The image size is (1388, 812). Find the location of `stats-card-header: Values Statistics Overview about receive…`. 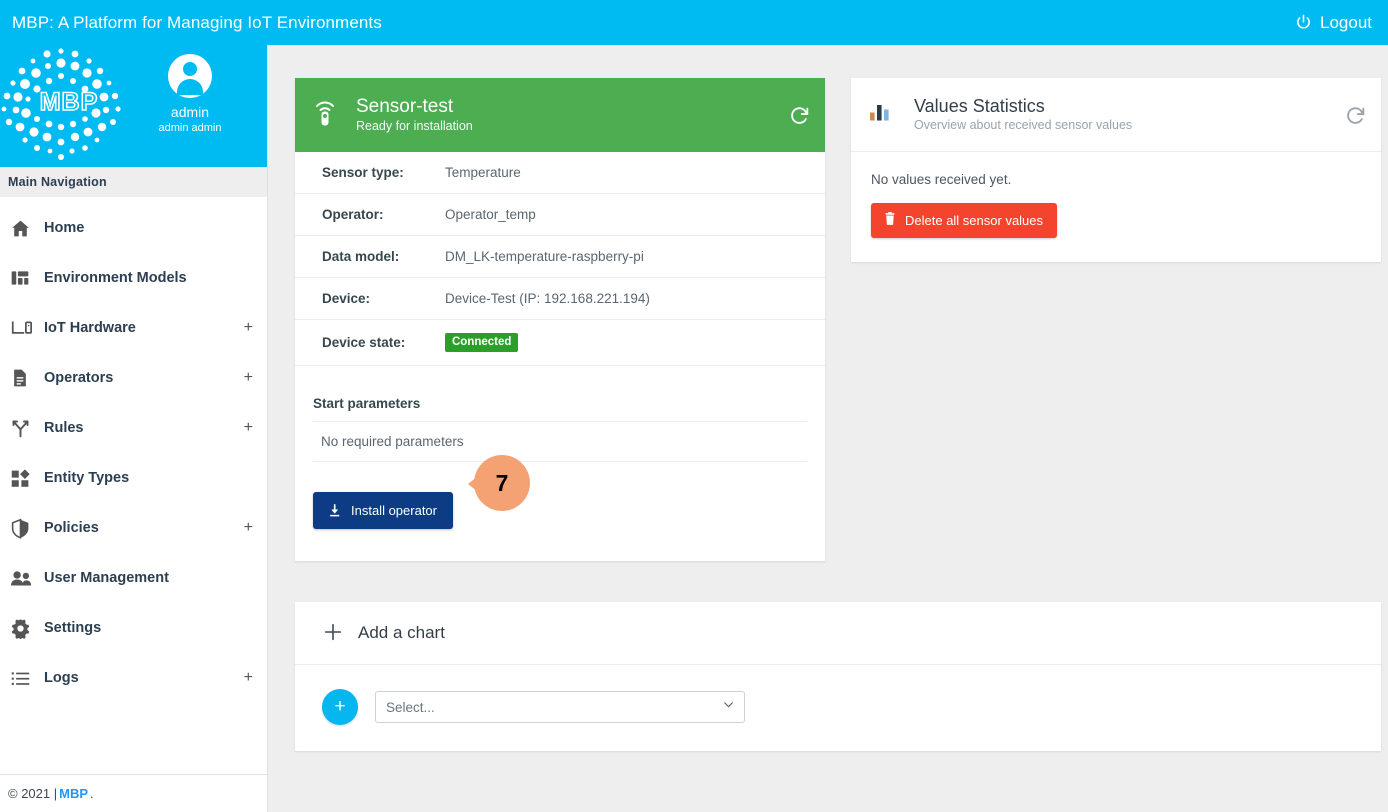

stats-card-header: Values Statistics Overview about receive… is located at coordinates (1116, 115).